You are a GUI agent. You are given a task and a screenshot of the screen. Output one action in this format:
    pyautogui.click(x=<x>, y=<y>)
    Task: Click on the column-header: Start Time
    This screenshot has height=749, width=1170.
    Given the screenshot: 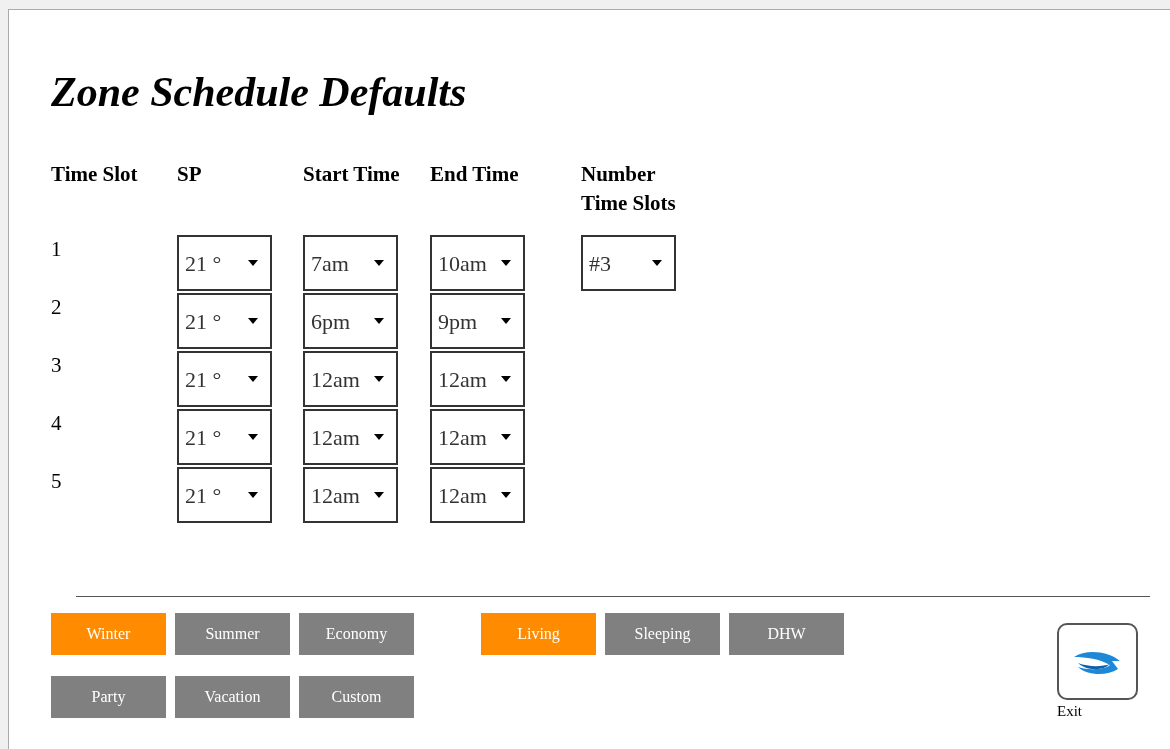 What is the action you would take?
    pyautogui.click(x=352, y=174)
    